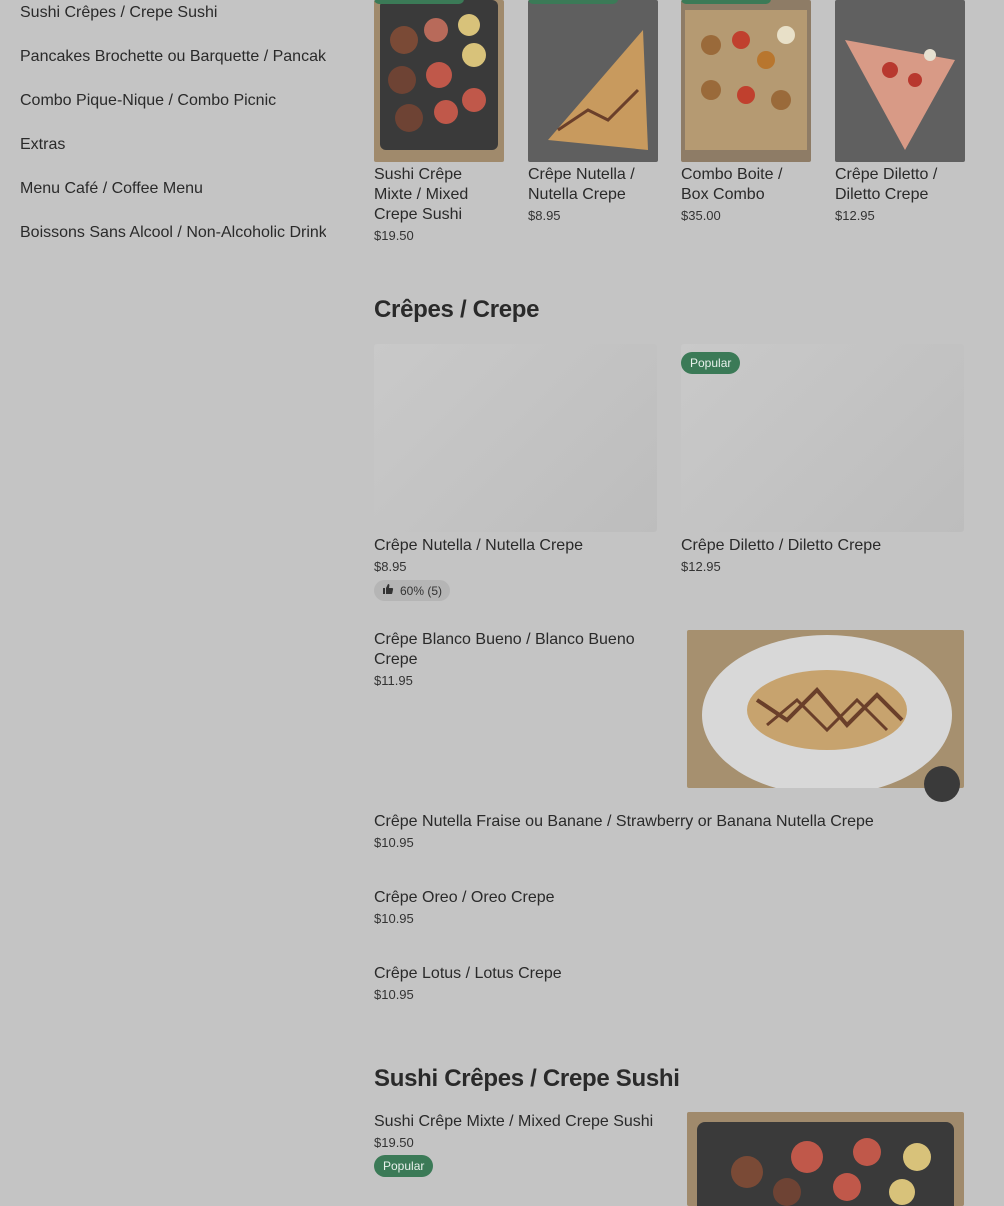 The image size is (1004, 1206). I want to click on rating-badge: 60% (5), so click(412, 590).